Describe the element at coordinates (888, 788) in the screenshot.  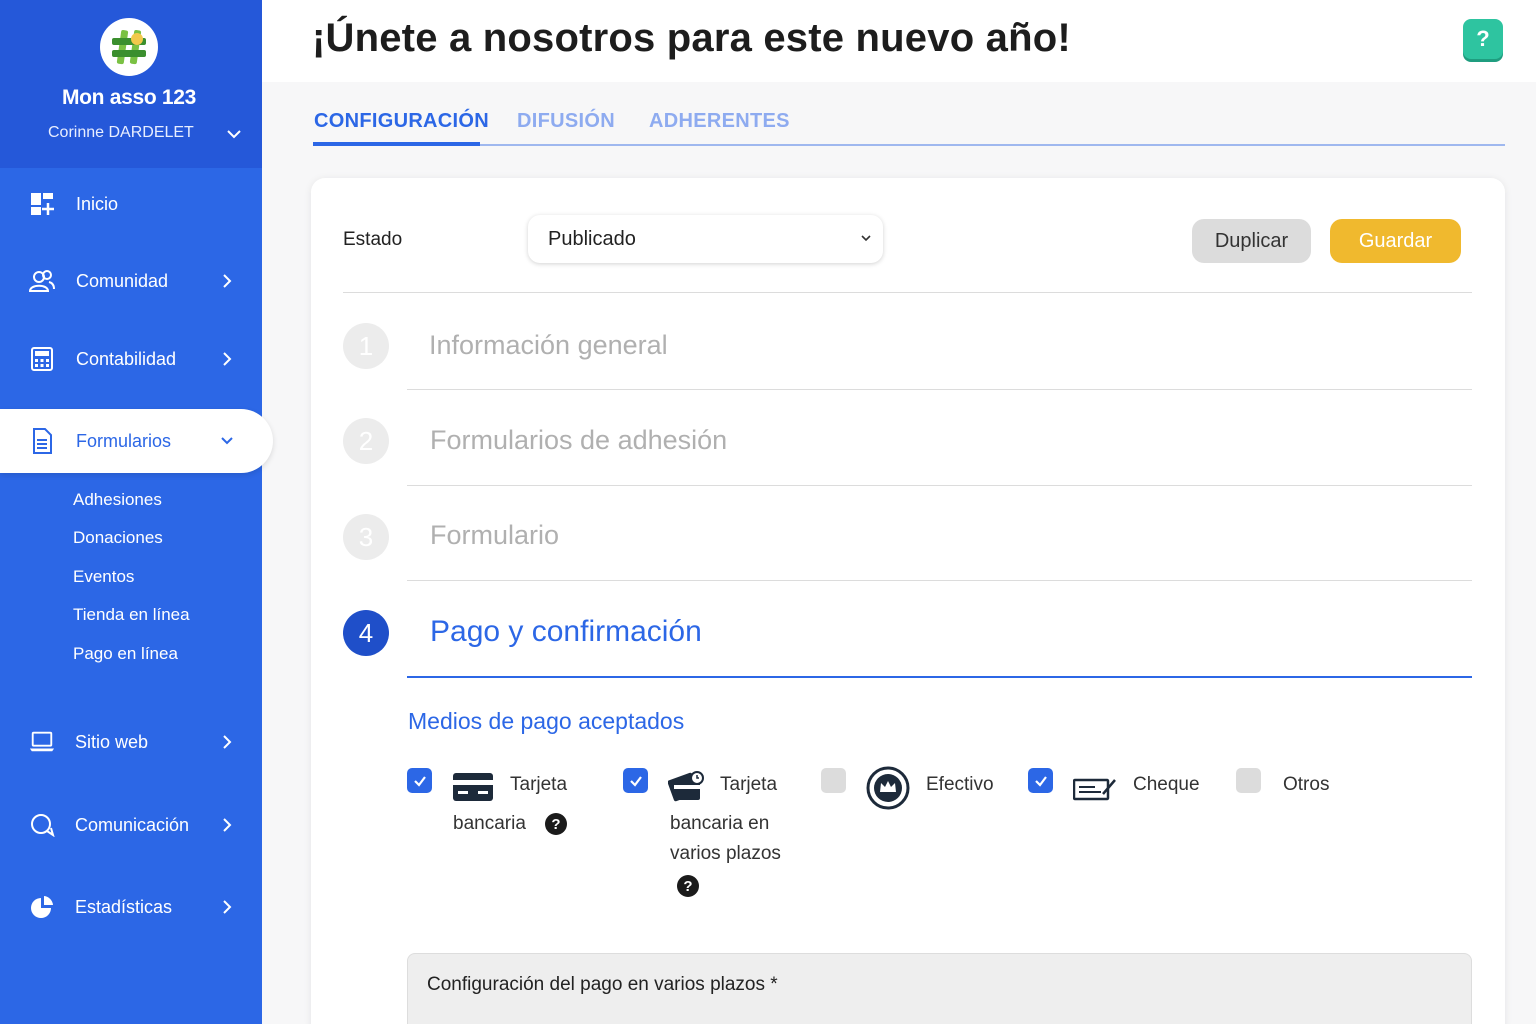
I see `cash-coin-icon` at that location.